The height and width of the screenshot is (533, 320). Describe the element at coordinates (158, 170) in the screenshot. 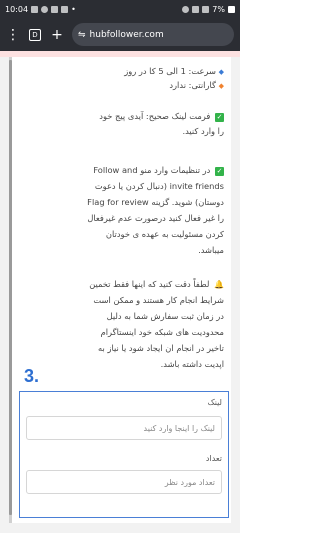

I see `follow-line-1: ✓ در تنظیمات وارد منو Follow and` at that location.